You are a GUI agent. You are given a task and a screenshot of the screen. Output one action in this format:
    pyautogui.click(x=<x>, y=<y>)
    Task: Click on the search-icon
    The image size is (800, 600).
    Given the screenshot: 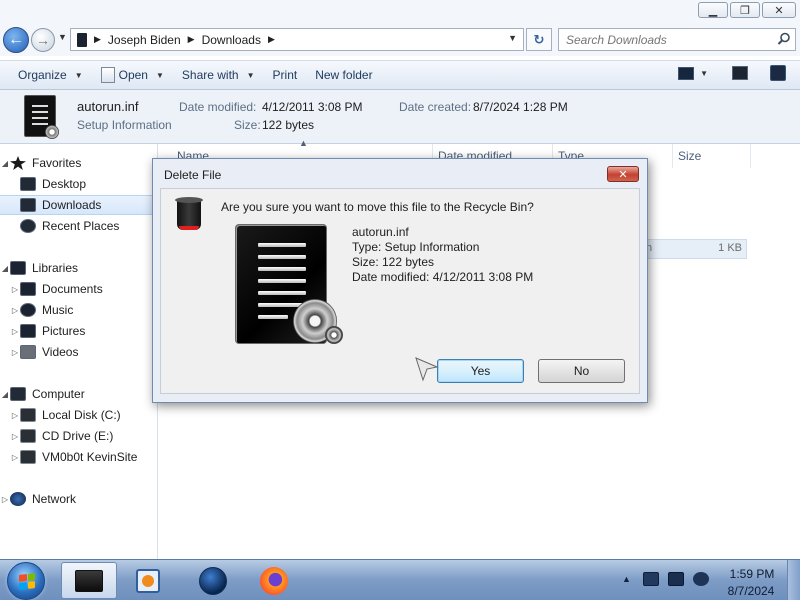 What is the action you would take?
    pyautogui.click(x=784, y=39)
    